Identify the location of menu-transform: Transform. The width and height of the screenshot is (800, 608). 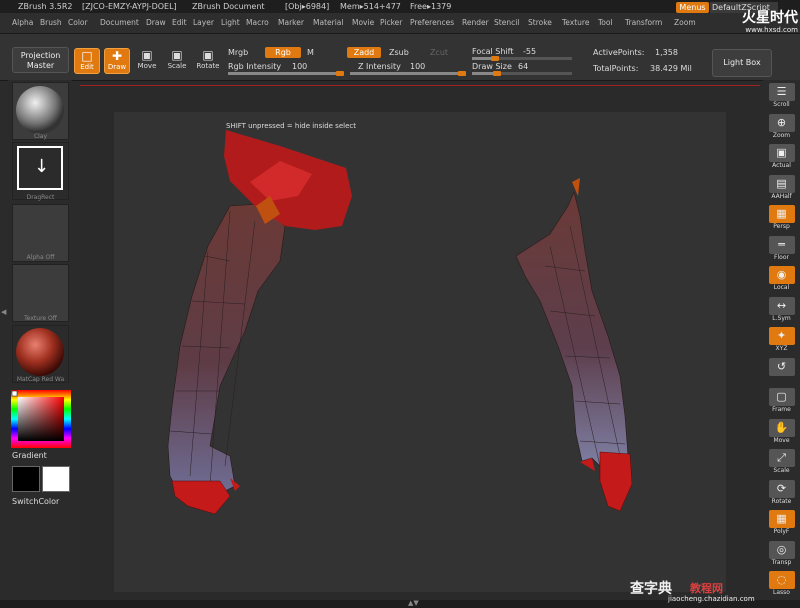
(643, 23).